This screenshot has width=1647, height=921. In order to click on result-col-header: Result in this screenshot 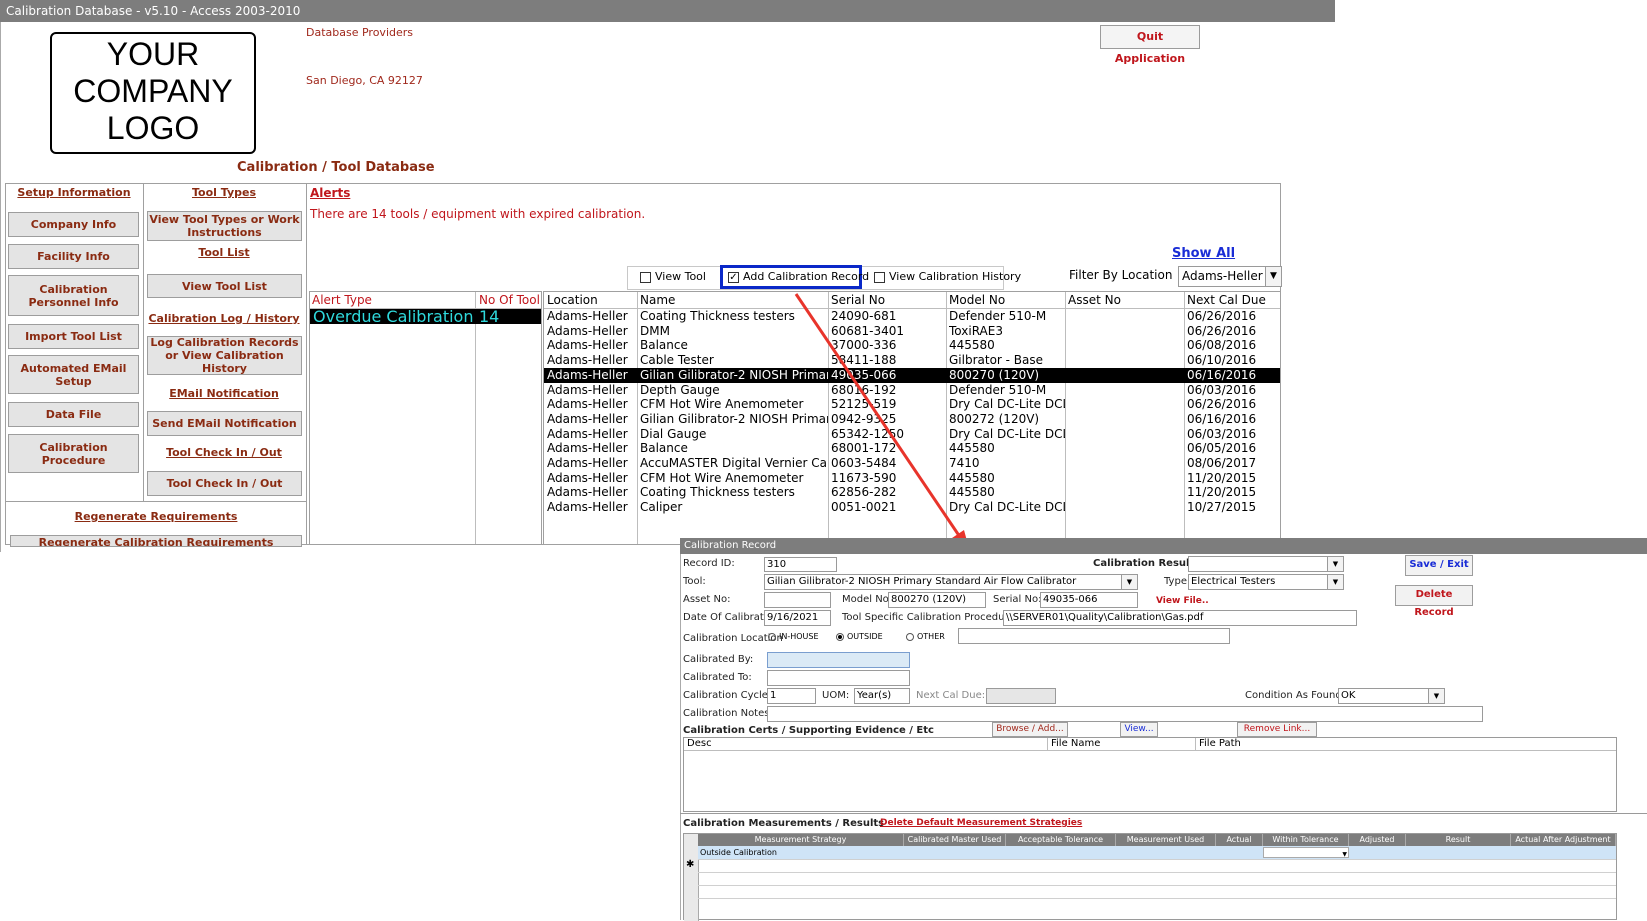, I will do `click(1458, 840)`.